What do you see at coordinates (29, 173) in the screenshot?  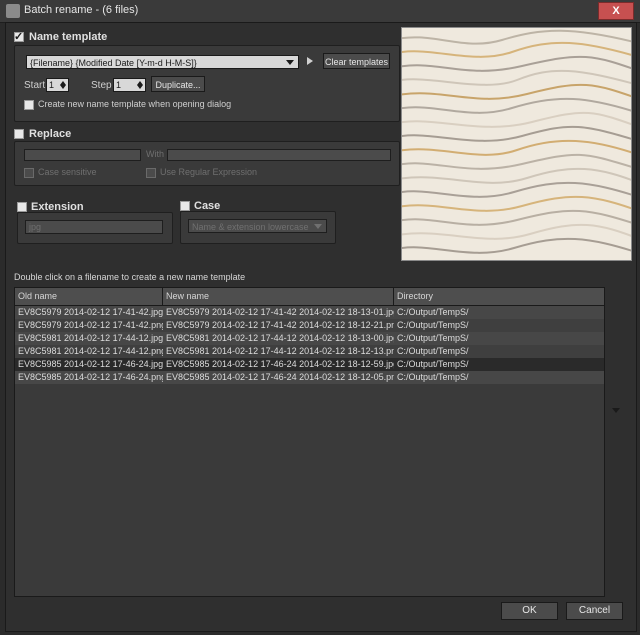 I see `case-sensitive-checkbox` at bounding box center [29, 173].